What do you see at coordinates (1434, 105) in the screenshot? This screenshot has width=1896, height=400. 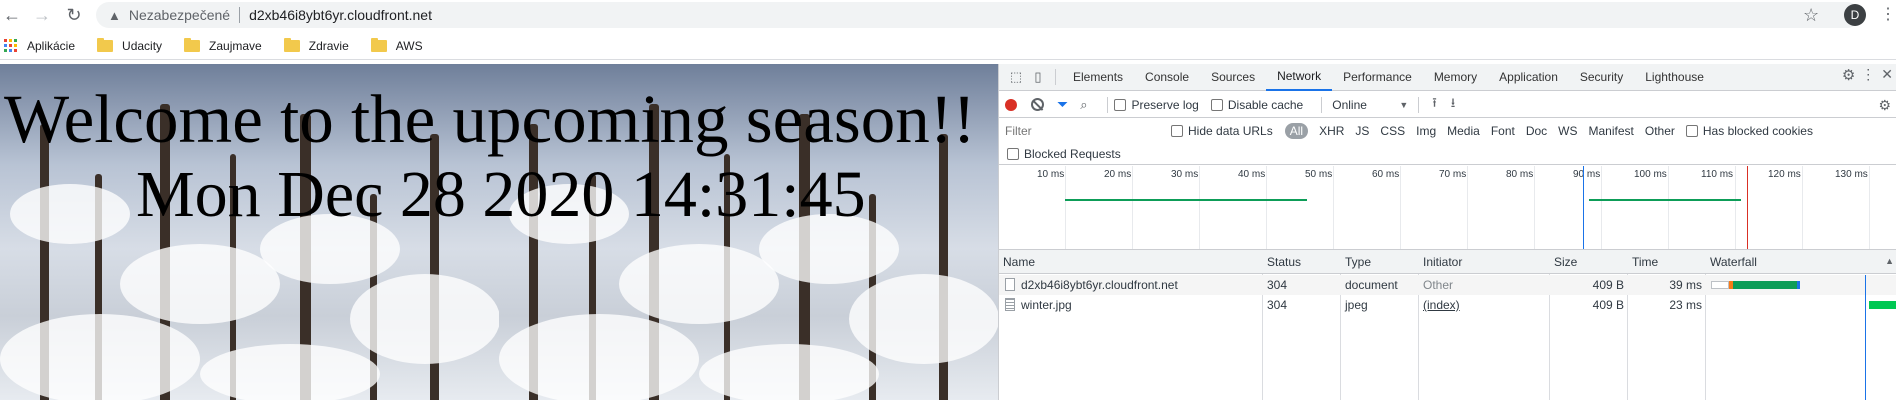 I see `import-har-icon: ⭱` at bounding box center [1434, 105].